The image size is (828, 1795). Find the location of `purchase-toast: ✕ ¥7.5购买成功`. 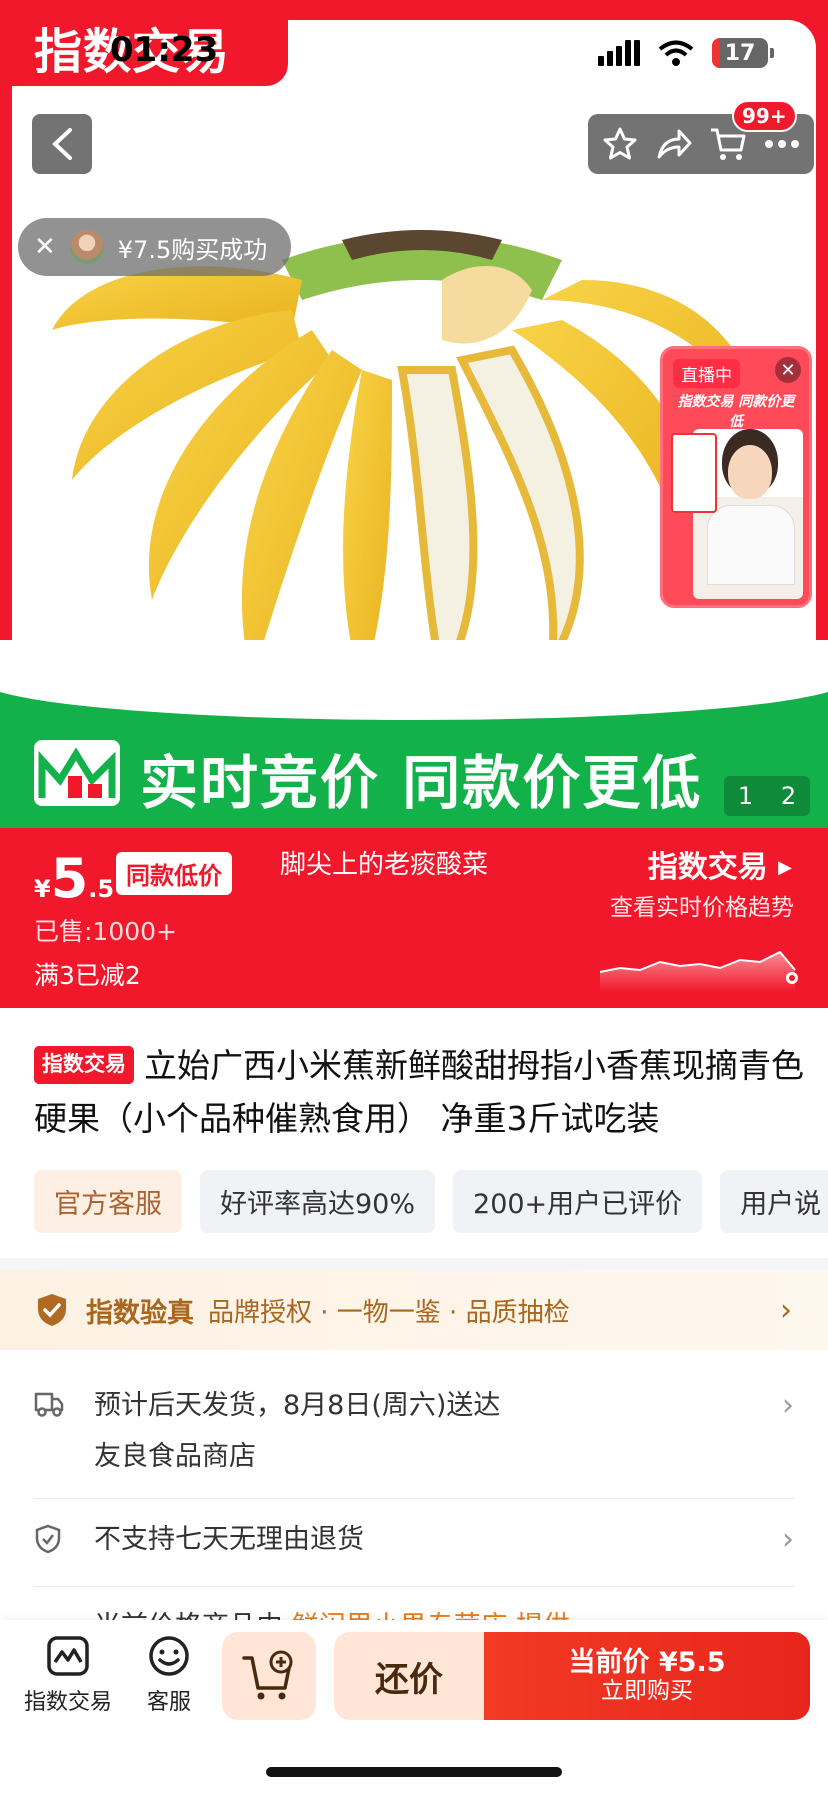

purchase-toast: ✕ ¥7.5购买成功 is located at coordinates (155, 247).